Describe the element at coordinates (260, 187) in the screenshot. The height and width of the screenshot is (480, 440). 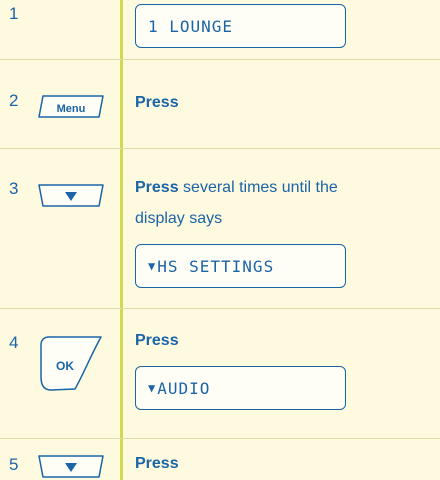
I see `instruction-line: several times until the` at that location.